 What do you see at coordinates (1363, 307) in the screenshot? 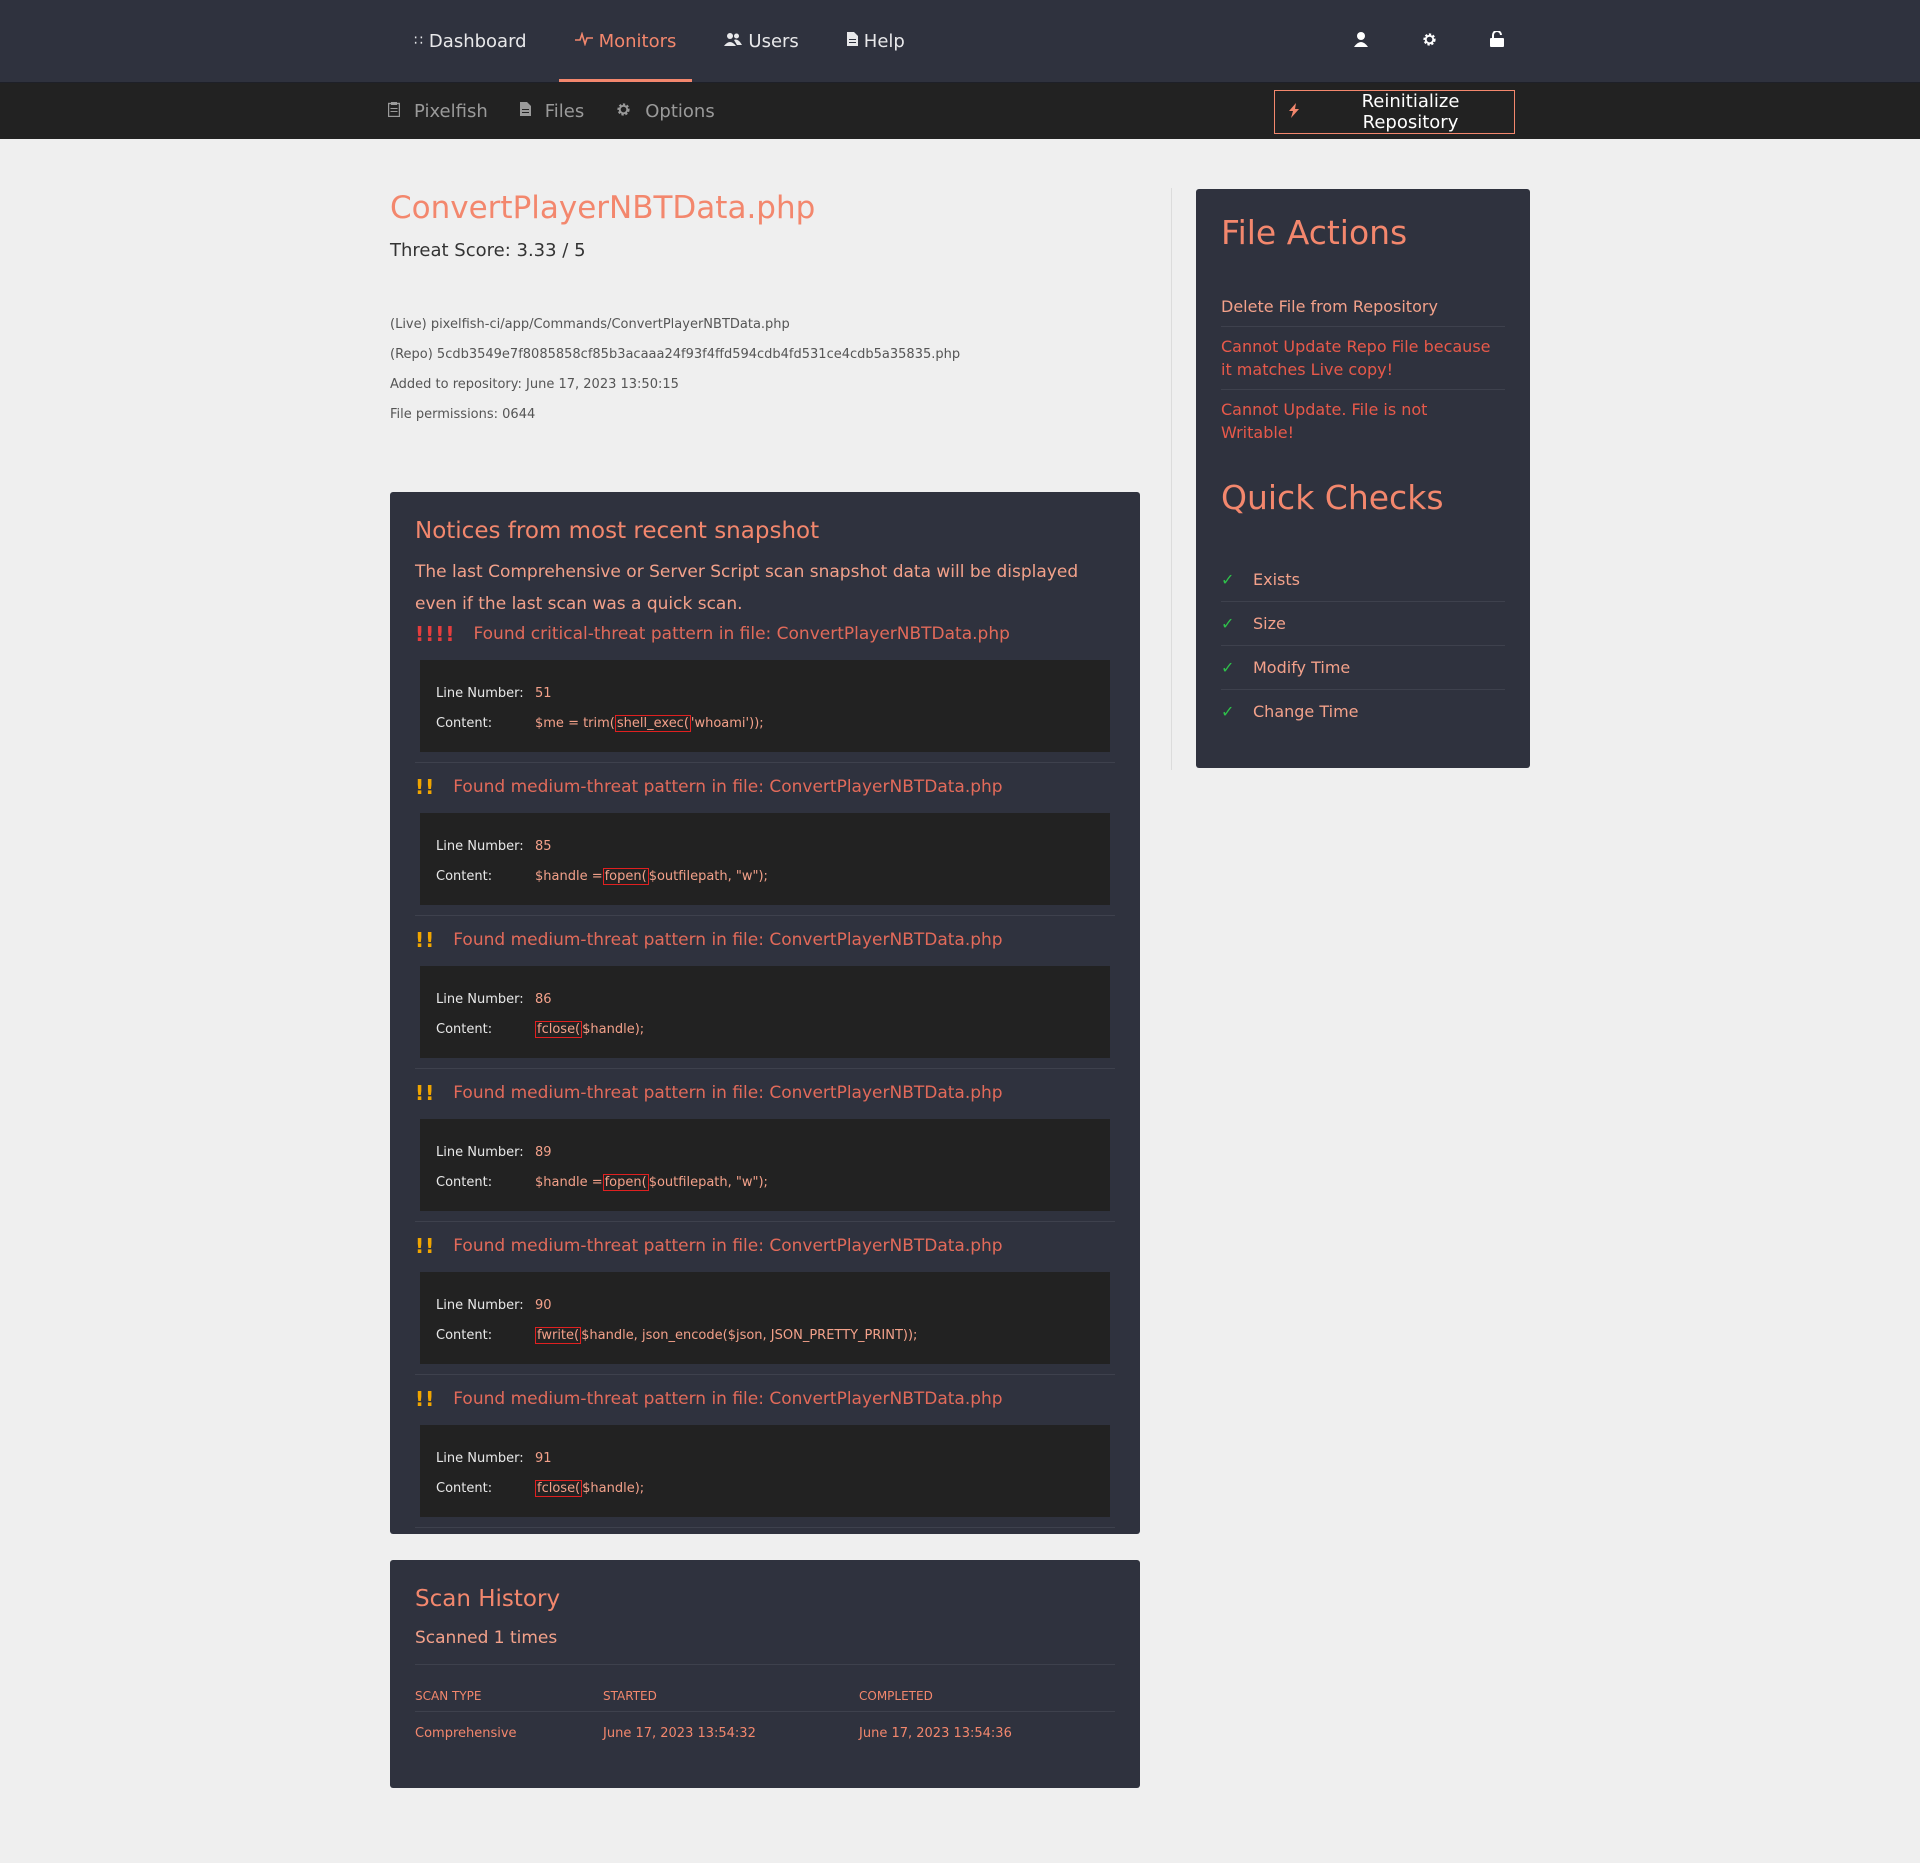
I see `delete-file-link: Delete File from Repository` at bounding box center [1363, 307].